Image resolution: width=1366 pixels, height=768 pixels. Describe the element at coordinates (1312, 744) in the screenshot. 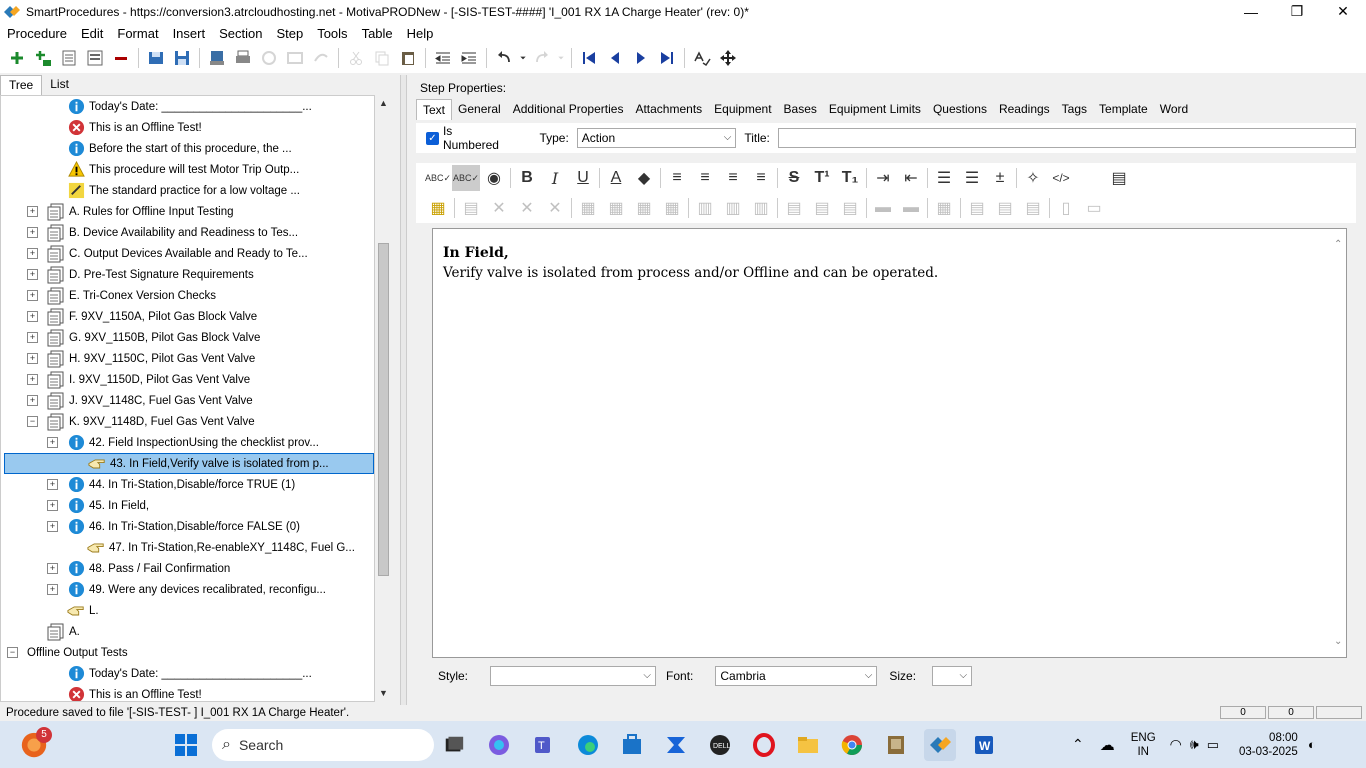

I see `notifications-icon: ◐` at that location.